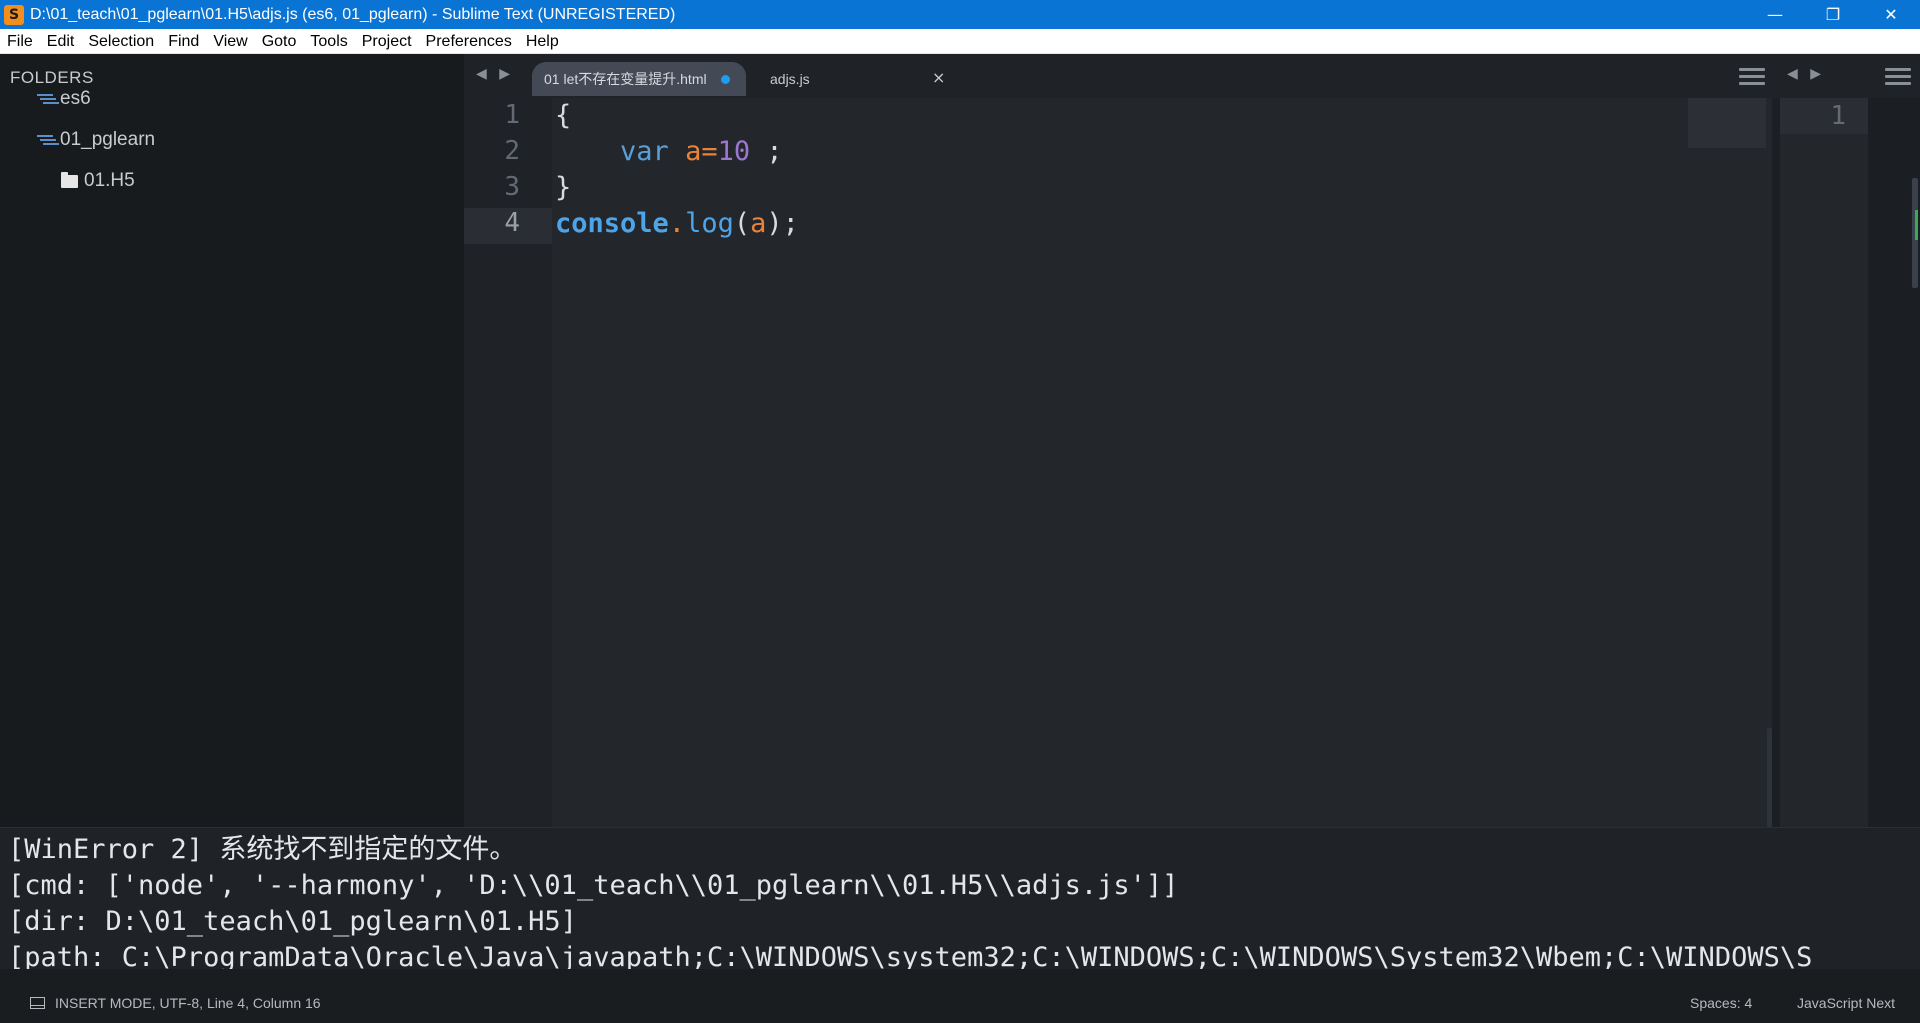  Describe the element at coordinates (69, 179) in the screenshot. I see `folder-icon` at that location.